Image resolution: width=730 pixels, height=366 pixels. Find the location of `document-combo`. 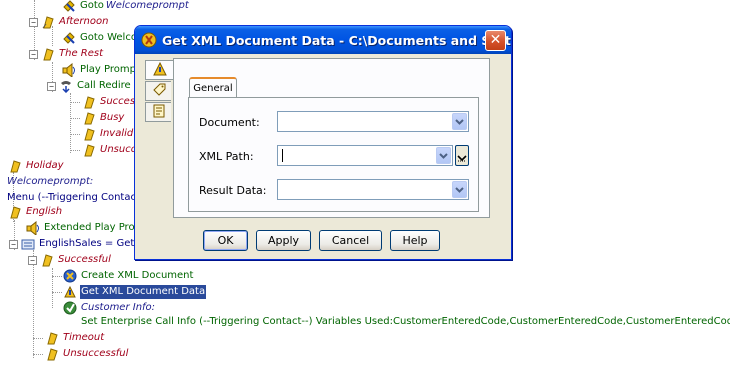

document-combo is located at coordinates (373, 121).